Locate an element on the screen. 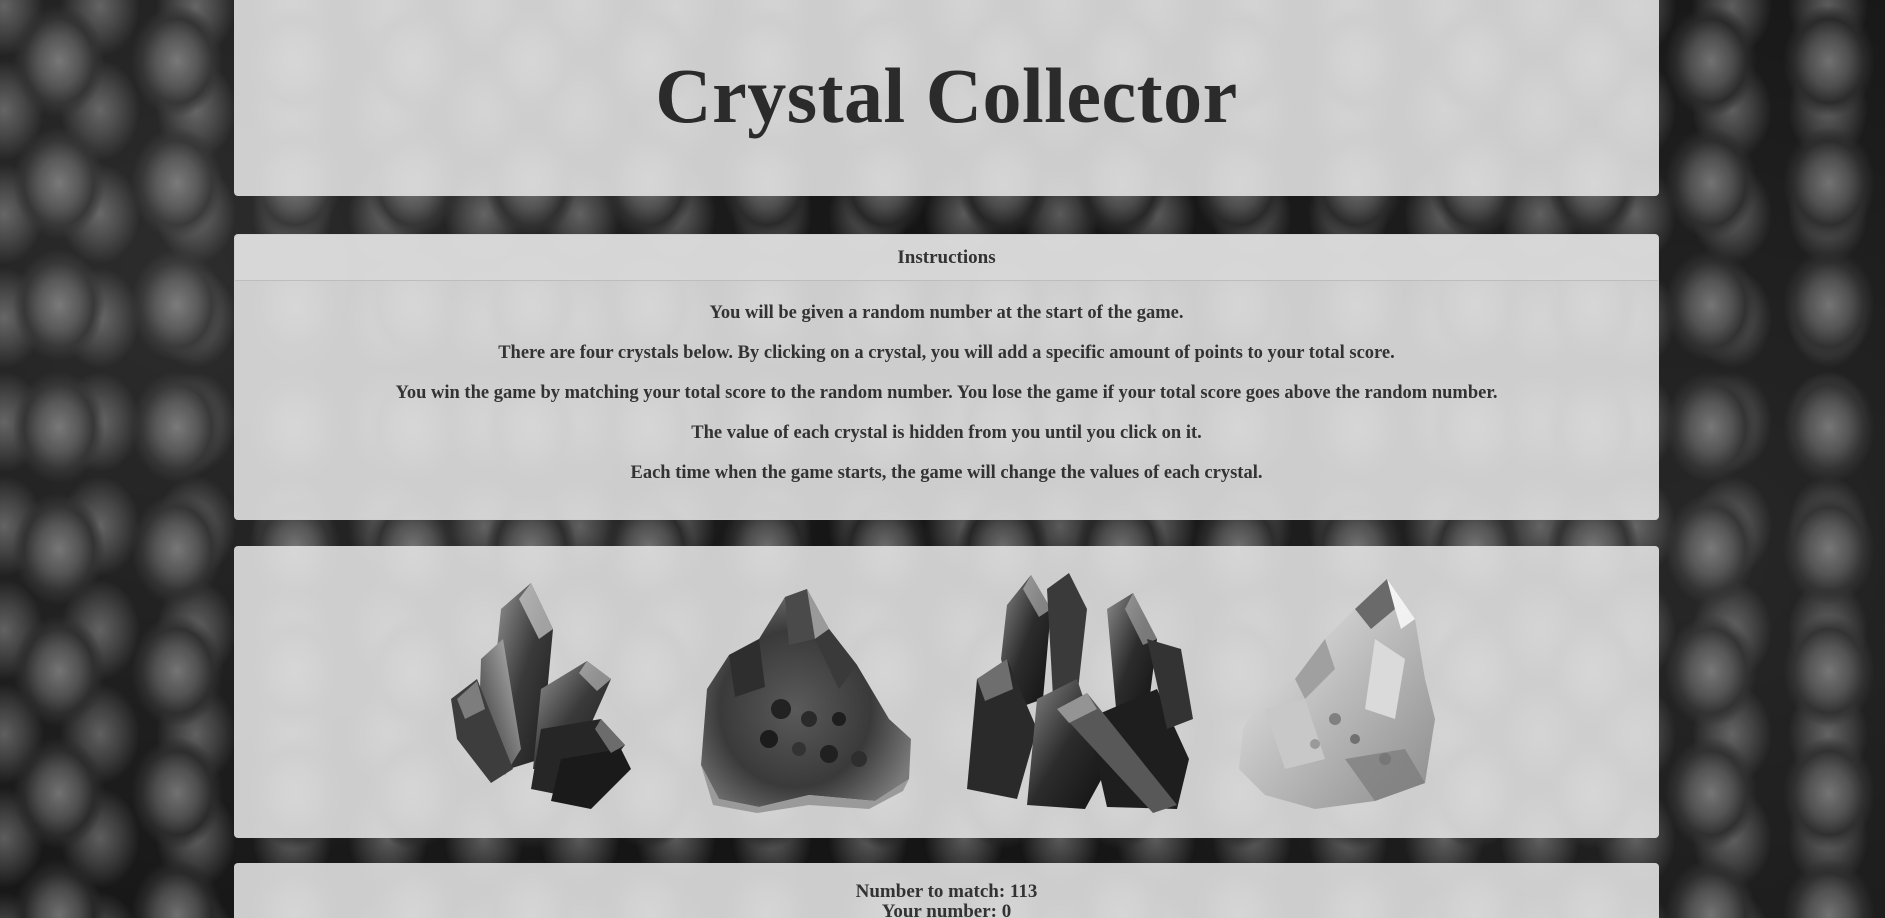 The height and width of the screenshot is (918, 1885). score-panel: Number to match: 113 Your number: 0 is located at coordinates (946, 890).